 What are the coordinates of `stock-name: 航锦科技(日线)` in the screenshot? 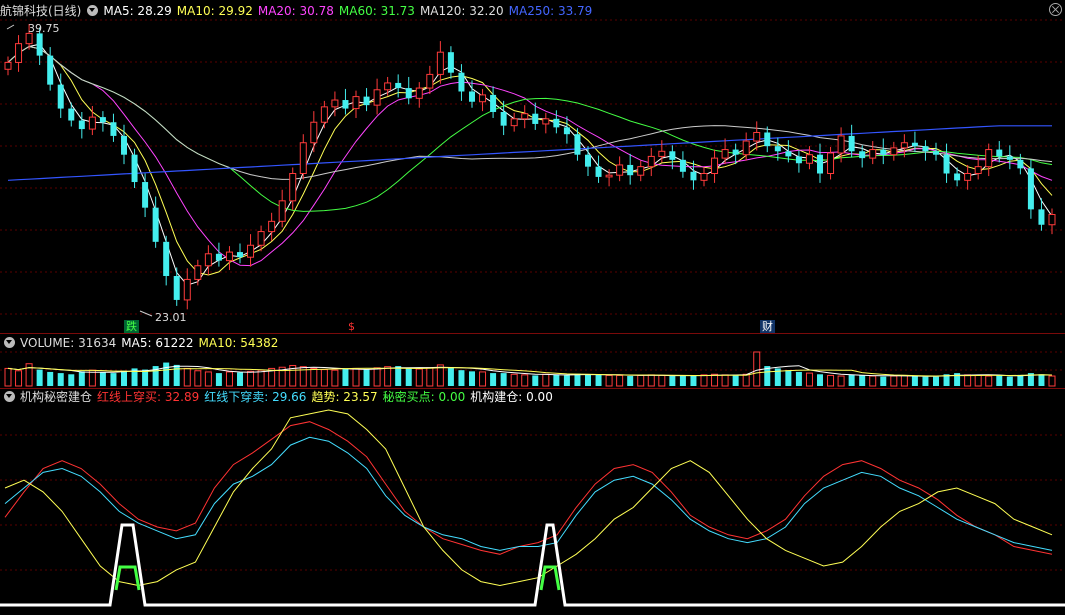 It's located at (41, 11).